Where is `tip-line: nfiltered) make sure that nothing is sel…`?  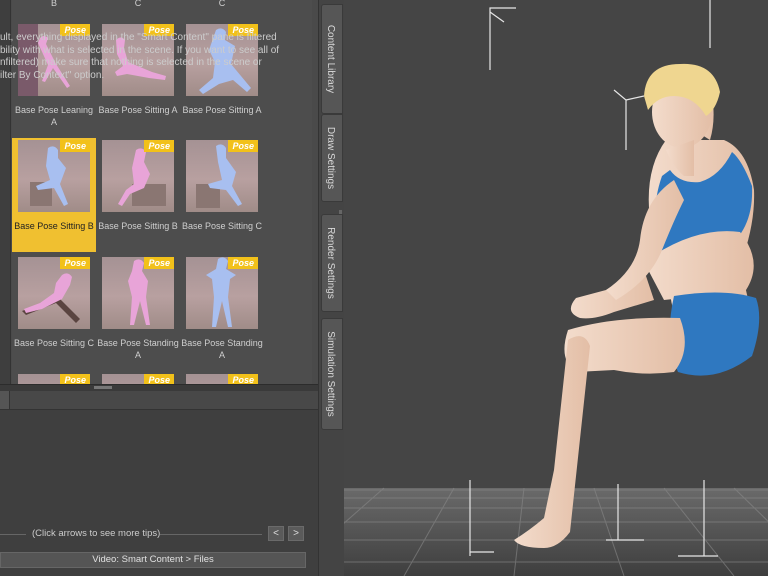 tip-line: nfiltered) make sure that nothing is sel… is located at coordinates (131, 63).